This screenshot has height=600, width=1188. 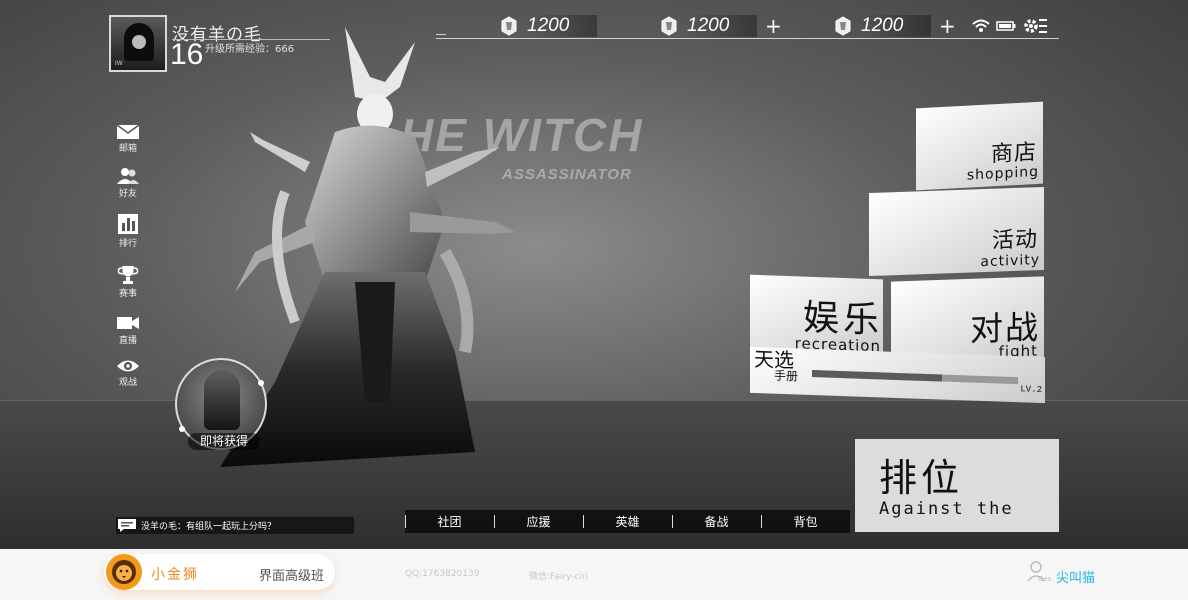 I want to click on battle-pass-title: 天选, so click(x=774, y=359).